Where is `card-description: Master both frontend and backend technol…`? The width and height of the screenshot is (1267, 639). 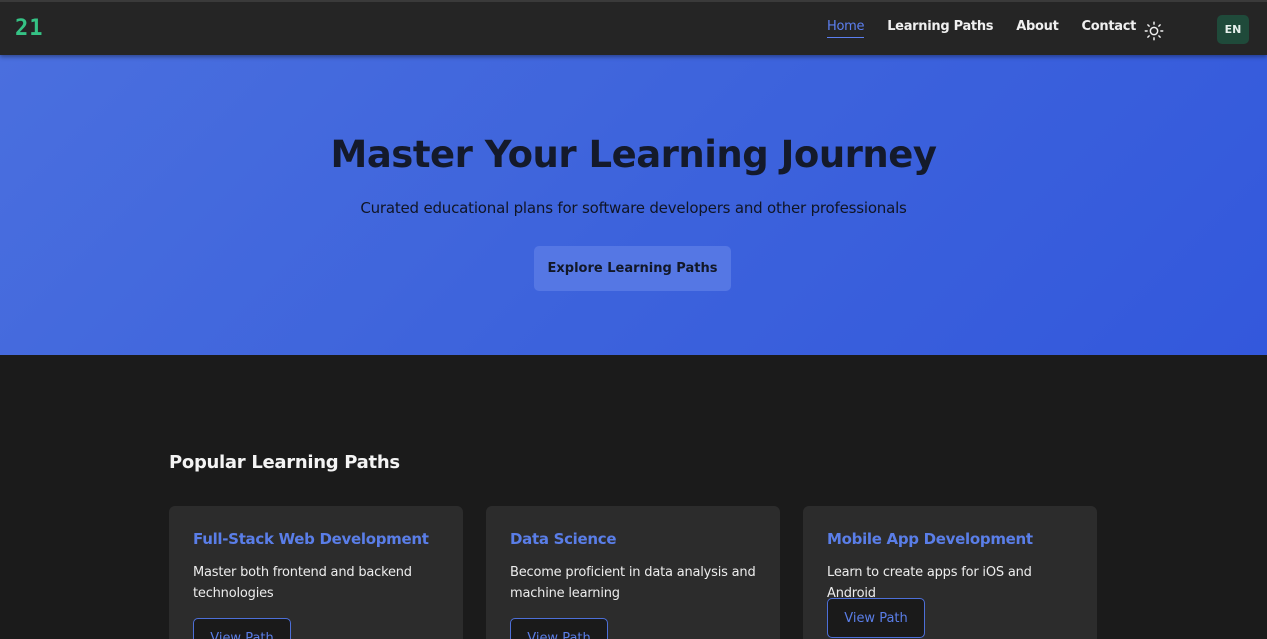
card-description: Master both frontend and backend technol… is located at coordinates (302, 583).